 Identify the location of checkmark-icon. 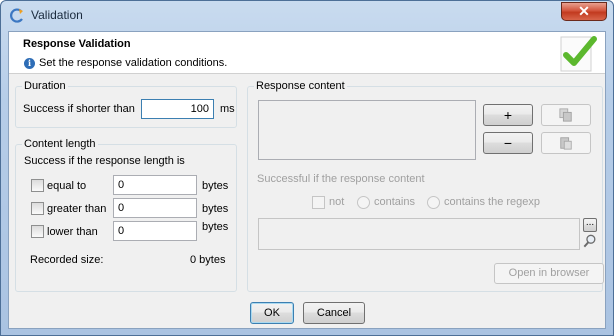
(578, 54).